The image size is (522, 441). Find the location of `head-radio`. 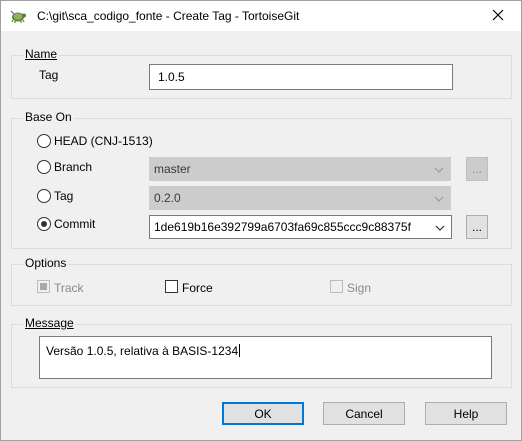

head-radio is located at coordinates (44, 141).